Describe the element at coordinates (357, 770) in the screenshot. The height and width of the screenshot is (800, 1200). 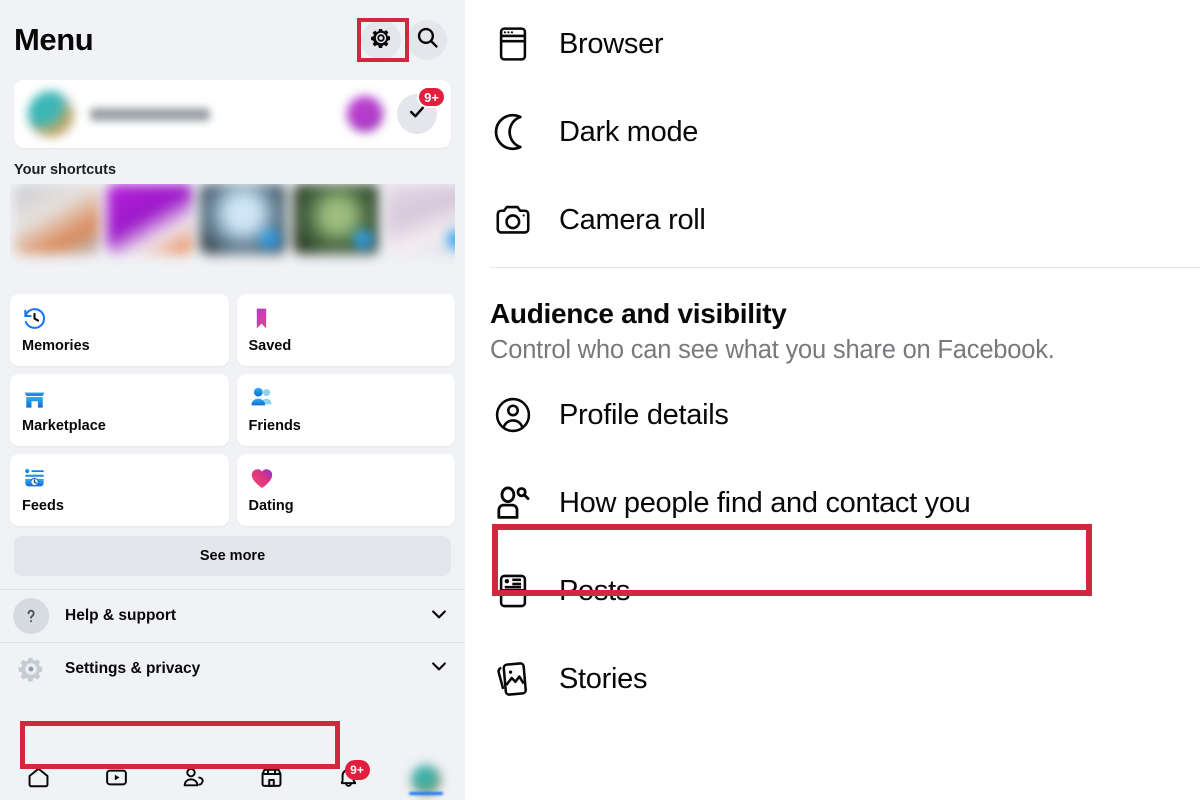
I see `notification-badge: 9+` at that location.